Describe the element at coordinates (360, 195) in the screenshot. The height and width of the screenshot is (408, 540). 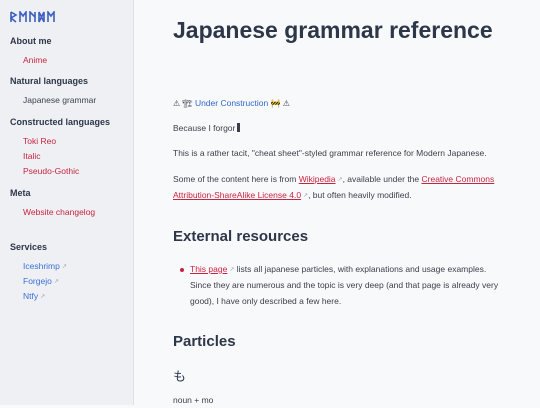
I see `content-note-text: , but often heavily modified.` at that location.